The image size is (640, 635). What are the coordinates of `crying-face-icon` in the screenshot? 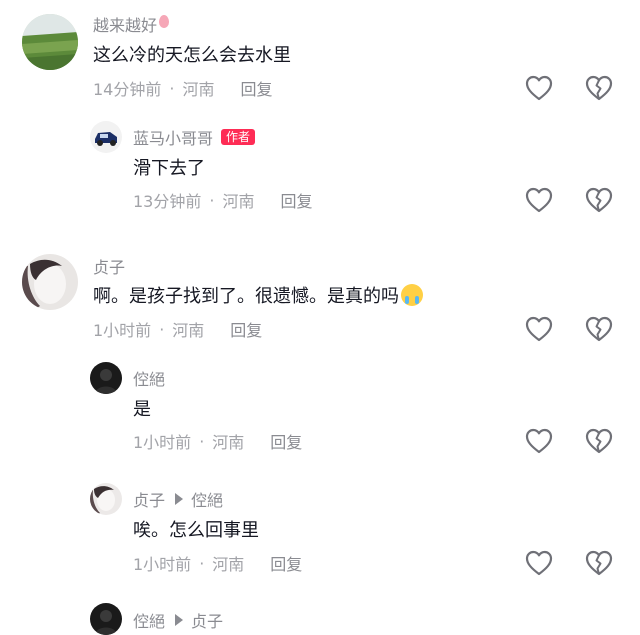 It's located at (412, 295).